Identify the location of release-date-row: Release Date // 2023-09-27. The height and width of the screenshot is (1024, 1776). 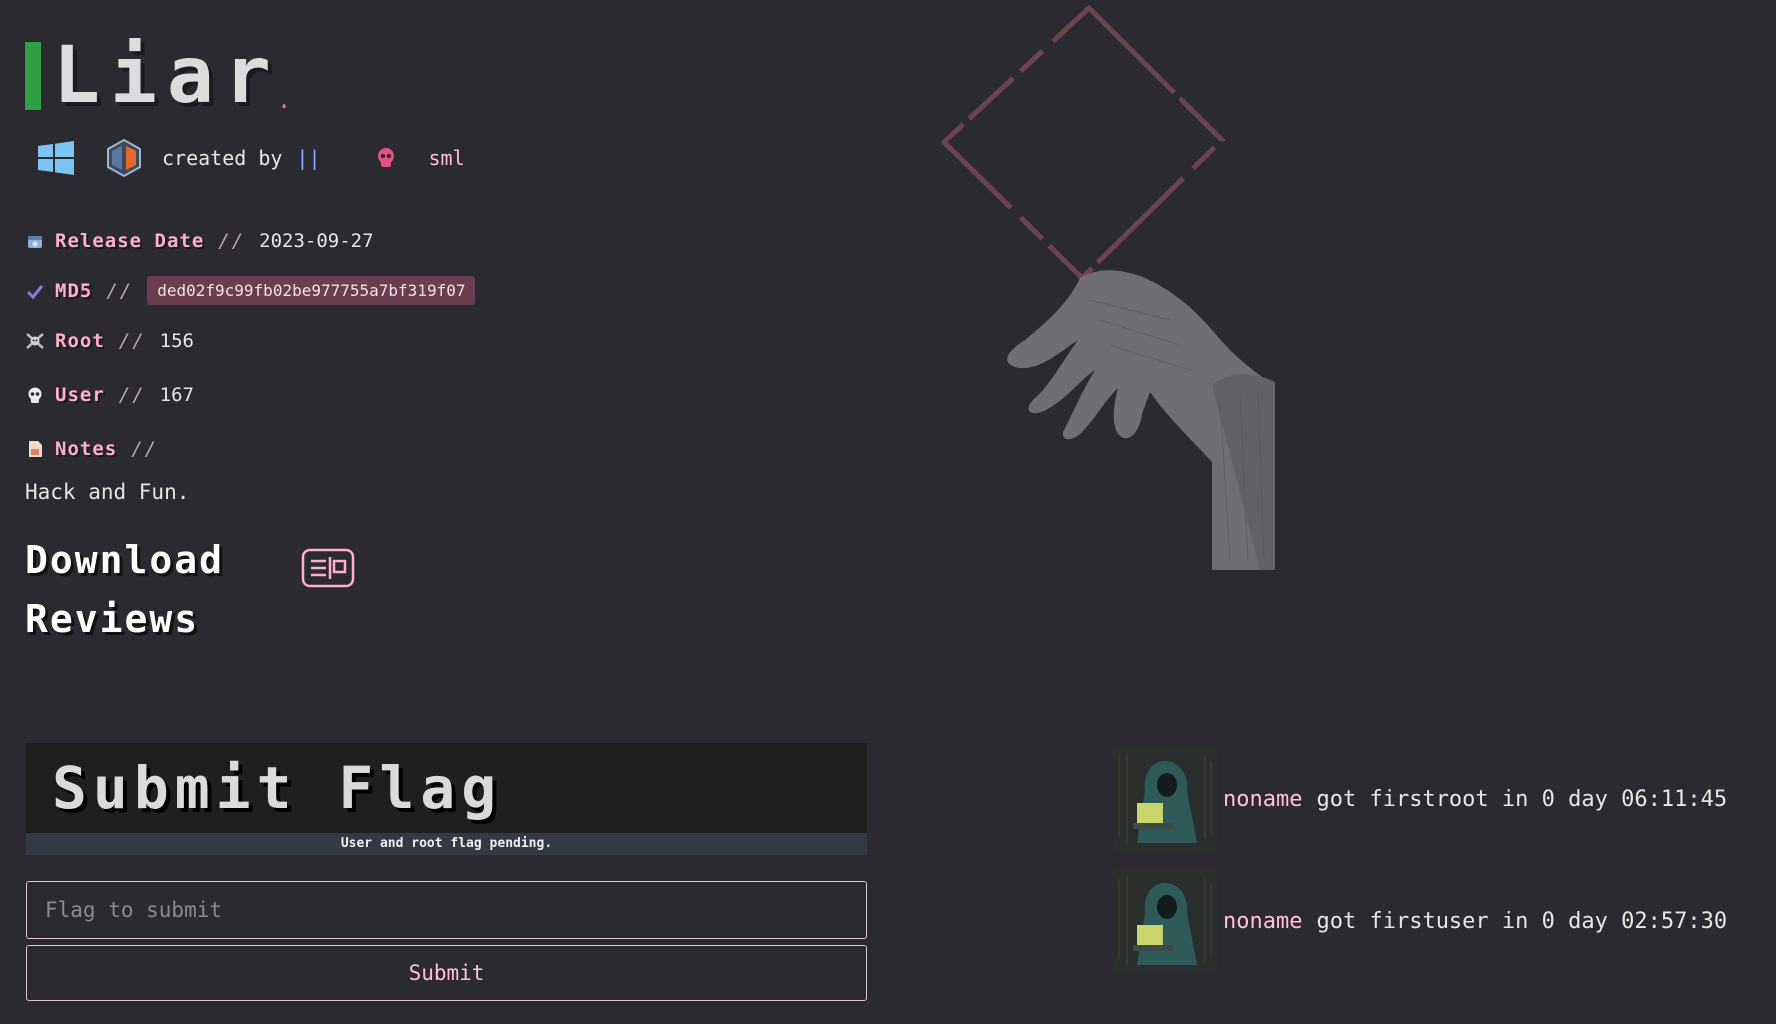
(199, 241).